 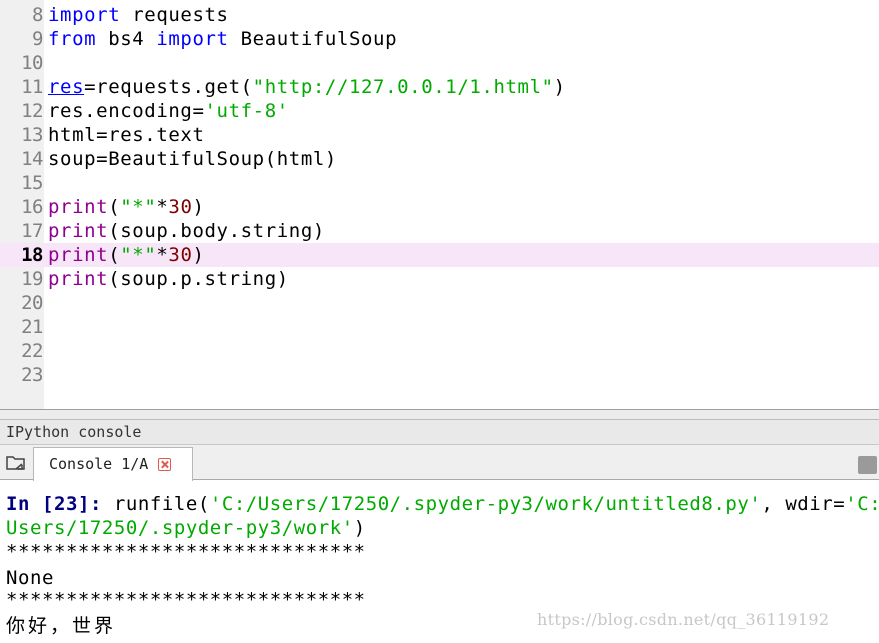 I want to click on code-line-20: 20, so click(x=439, y=303).